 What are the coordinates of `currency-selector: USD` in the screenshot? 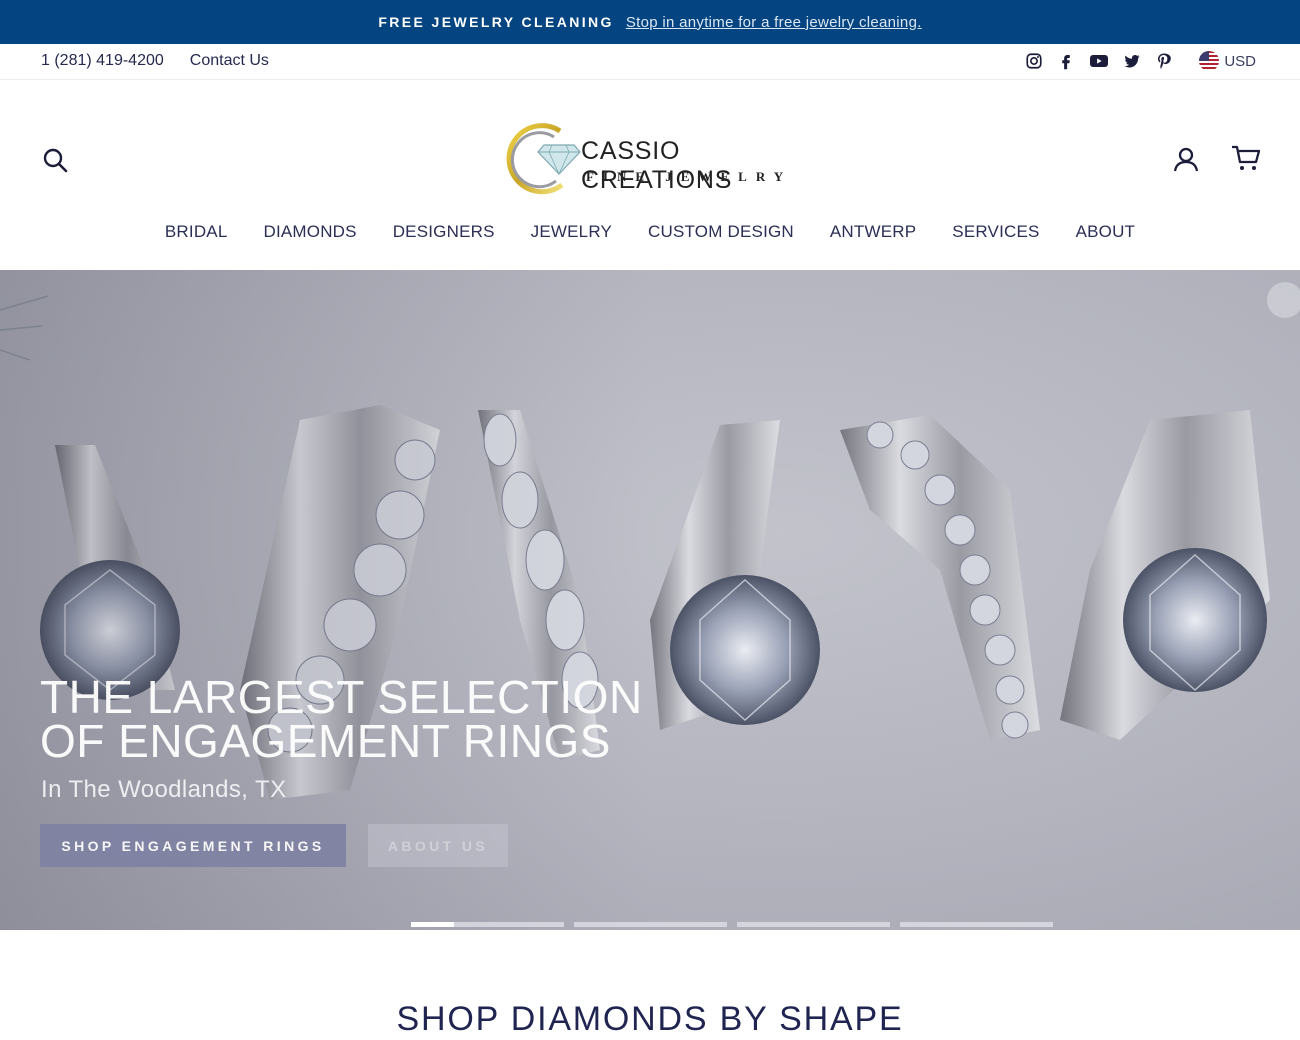 It's located at (1227, 61).